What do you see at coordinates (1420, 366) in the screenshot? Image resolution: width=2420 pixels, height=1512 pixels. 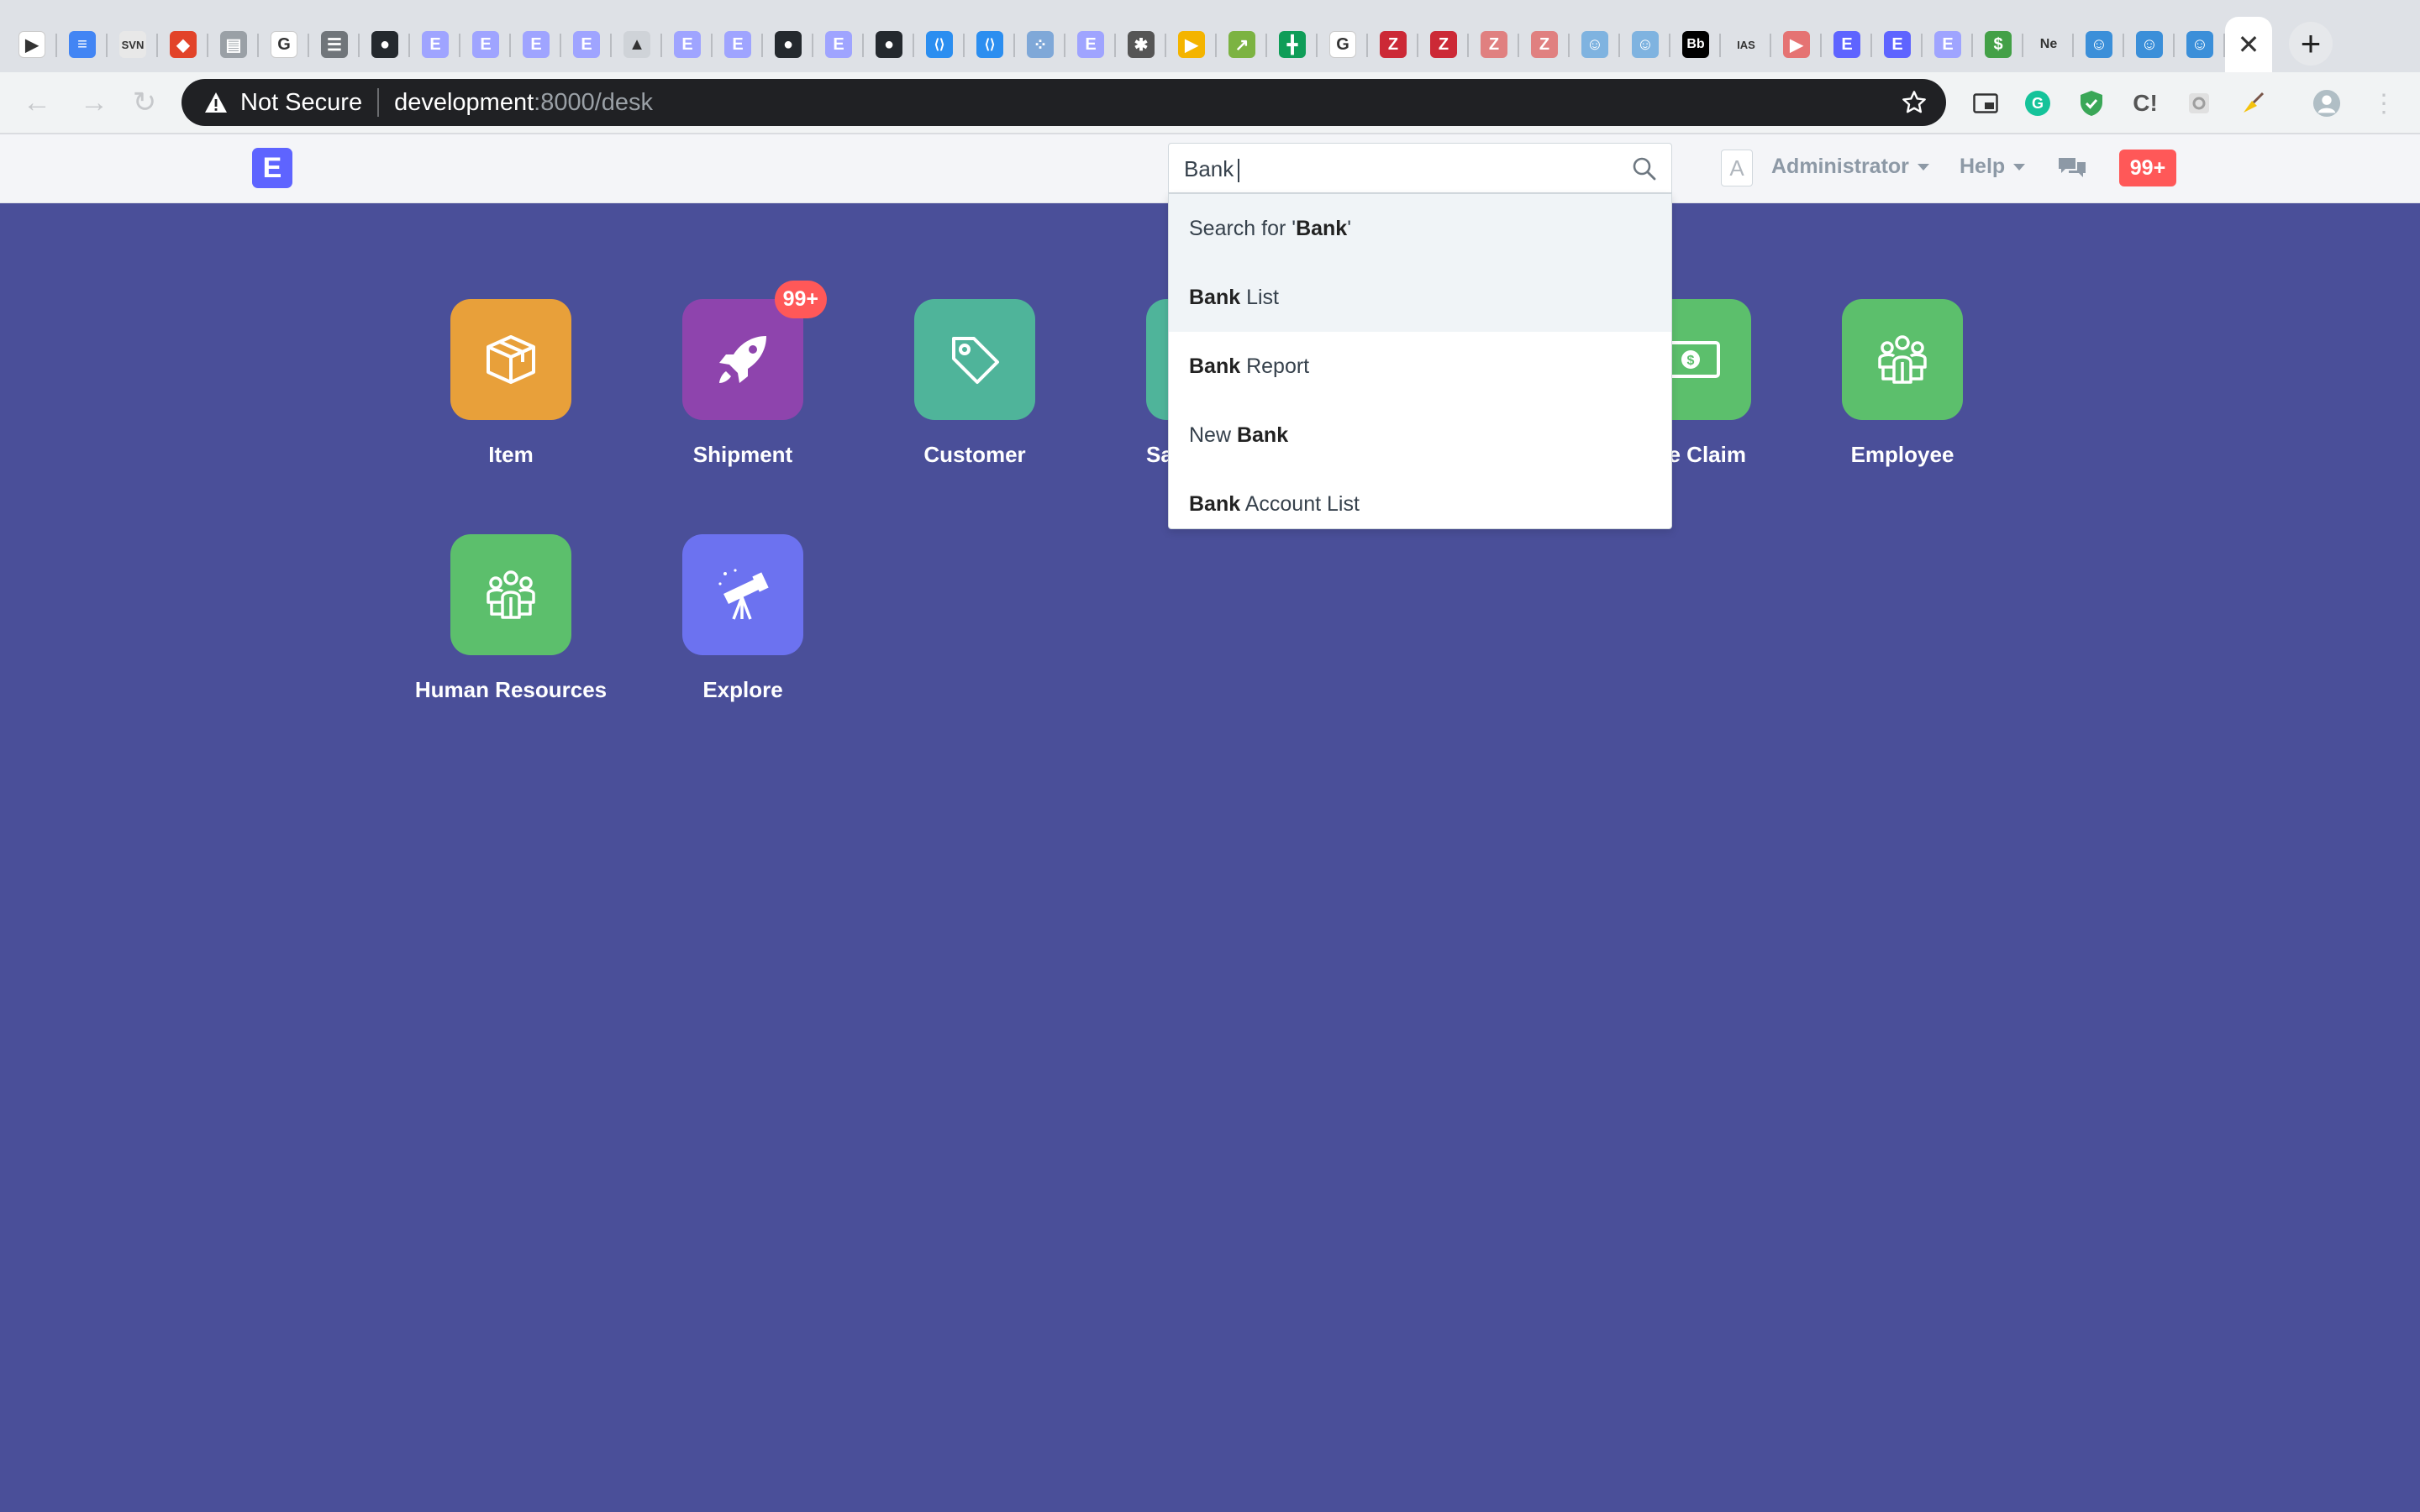 I see `search-suggestion: Bank Report` at bounding box center [1420, 366].